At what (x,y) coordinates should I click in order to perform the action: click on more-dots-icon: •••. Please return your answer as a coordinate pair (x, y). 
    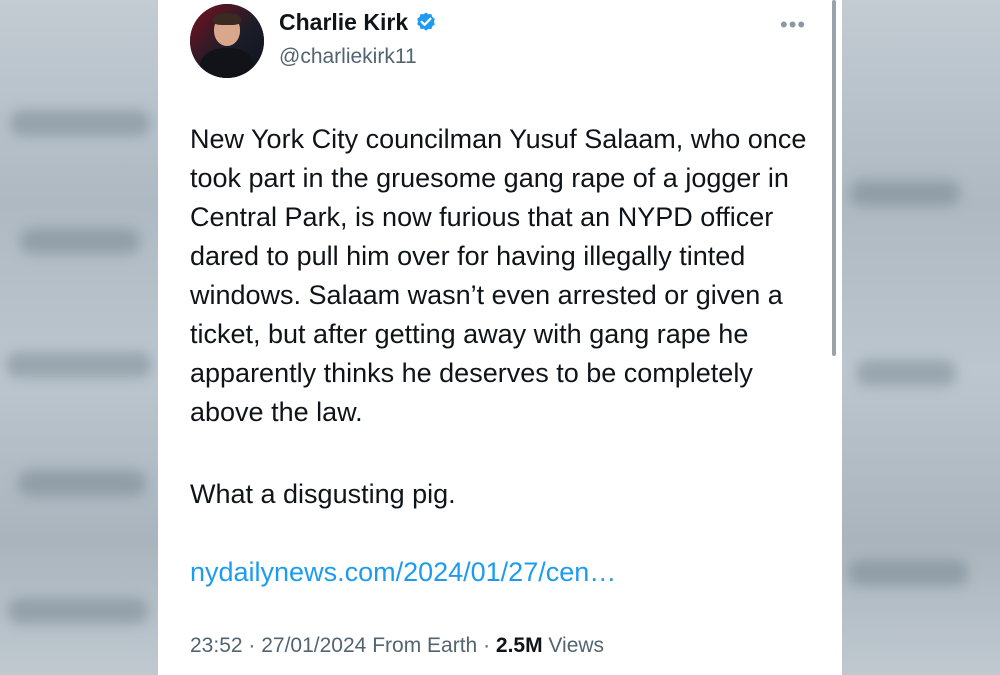
    Looking at the image, I should click on (793, 25).